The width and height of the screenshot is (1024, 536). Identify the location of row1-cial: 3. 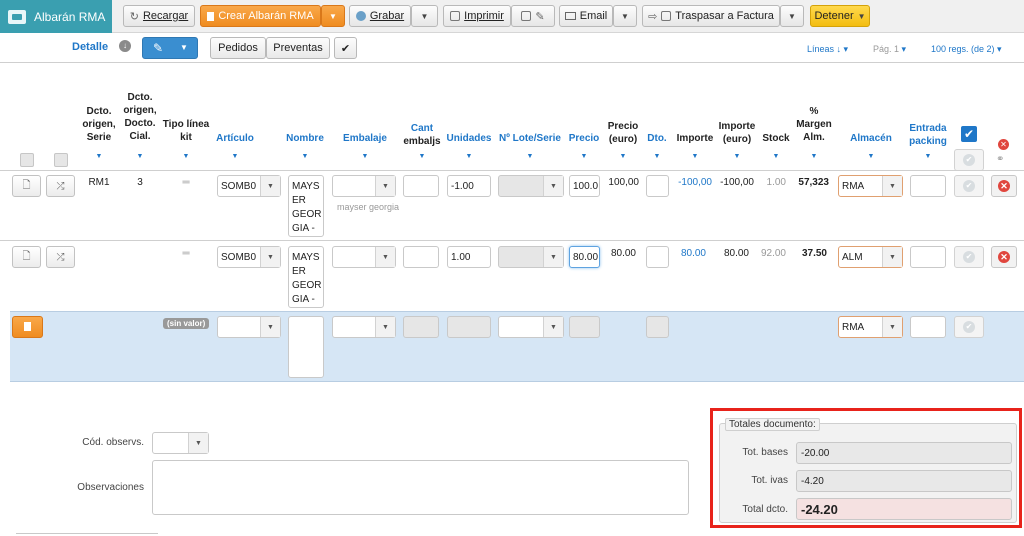
(140, 182).